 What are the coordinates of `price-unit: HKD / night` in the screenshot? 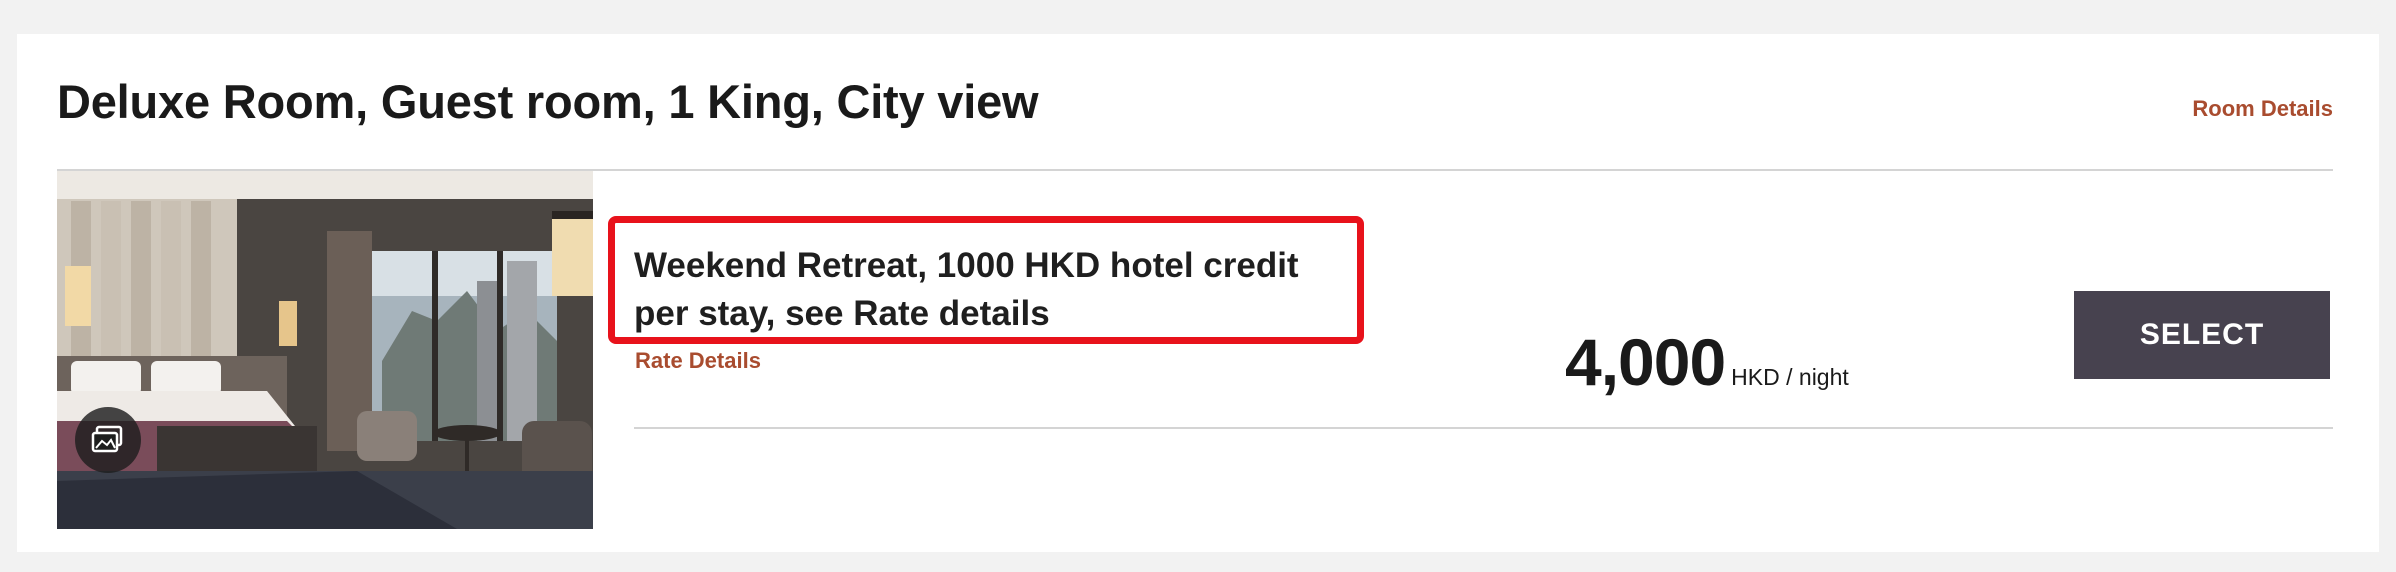 It's located at (1790, 377).